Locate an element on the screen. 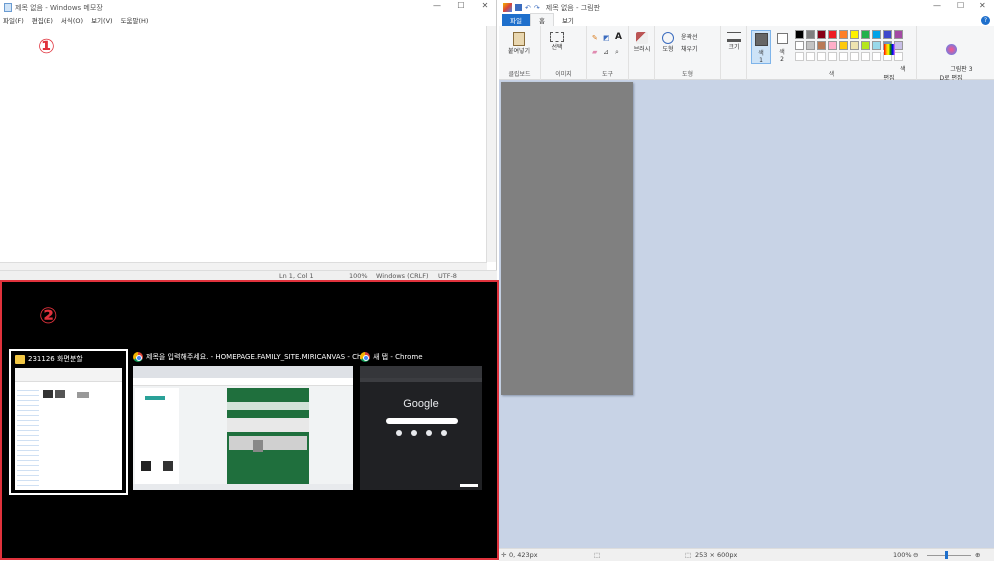 The width and height of the screenshot is (994, 561). shapes-icon is located at coordinates (668, 38).